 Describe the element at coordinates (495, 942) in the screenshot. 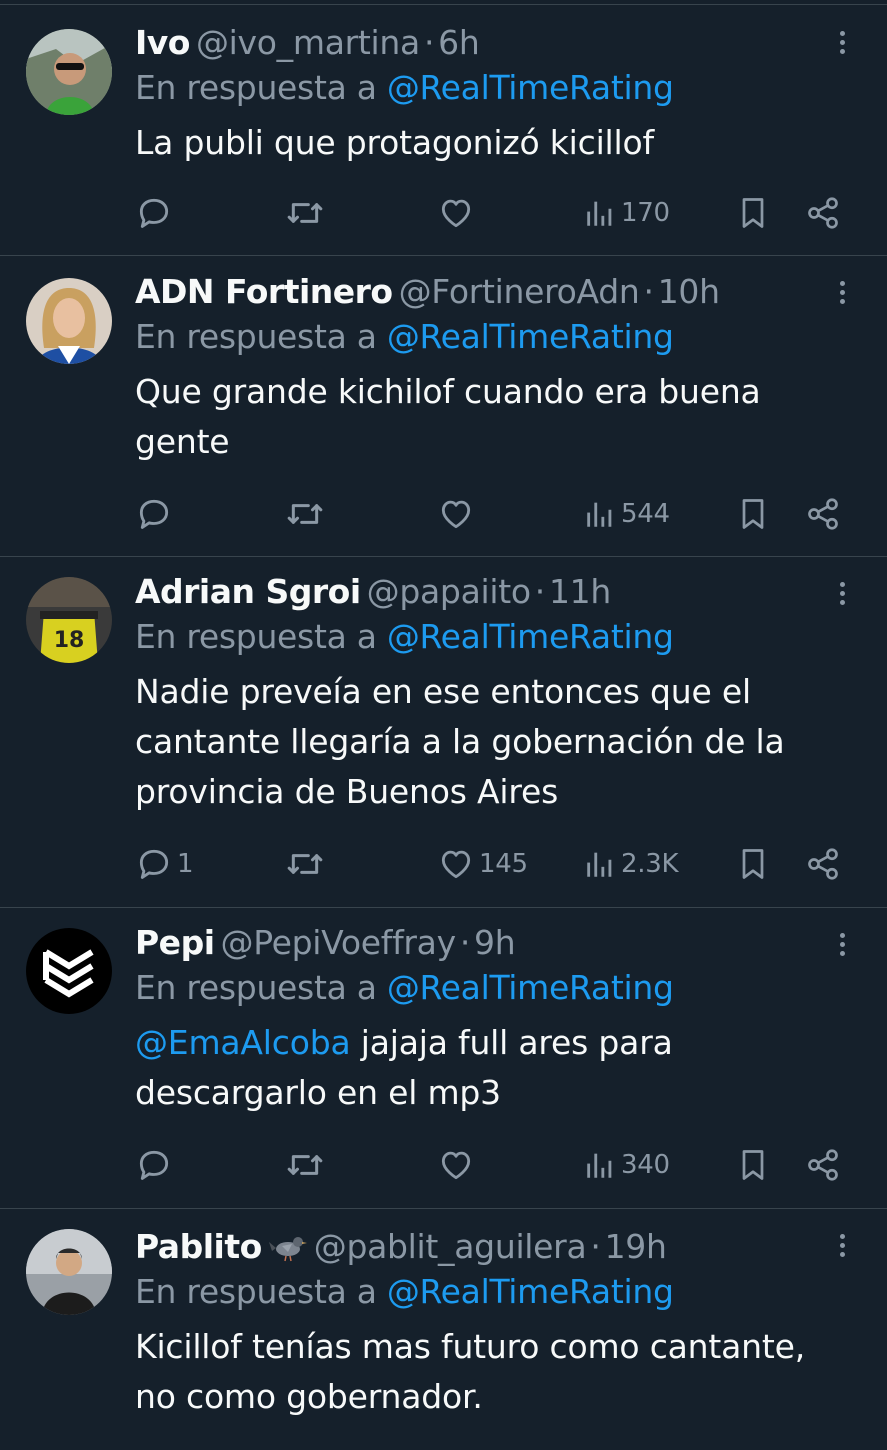

I see `timestamp: 9h` at that location.